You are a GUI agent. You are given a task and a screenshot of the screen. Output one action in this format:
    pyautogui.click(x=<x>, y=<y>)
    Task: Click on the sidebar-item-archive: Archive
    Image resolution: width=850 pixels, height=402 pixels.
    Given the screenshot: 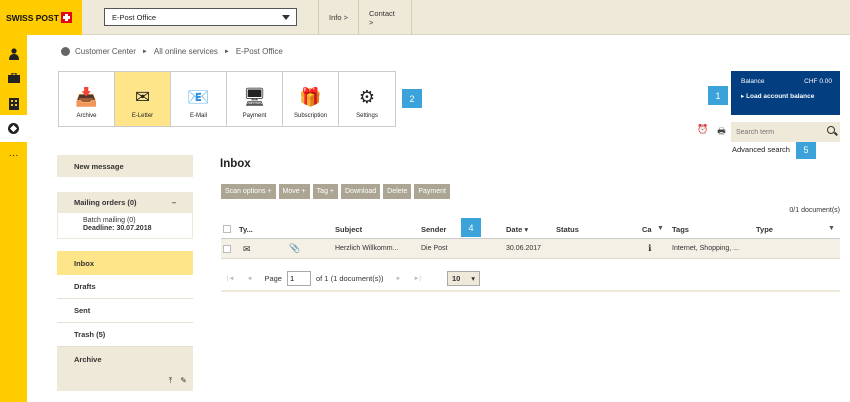 What is the action you would take?
    pyautogui.click(x=125, y=359)
    